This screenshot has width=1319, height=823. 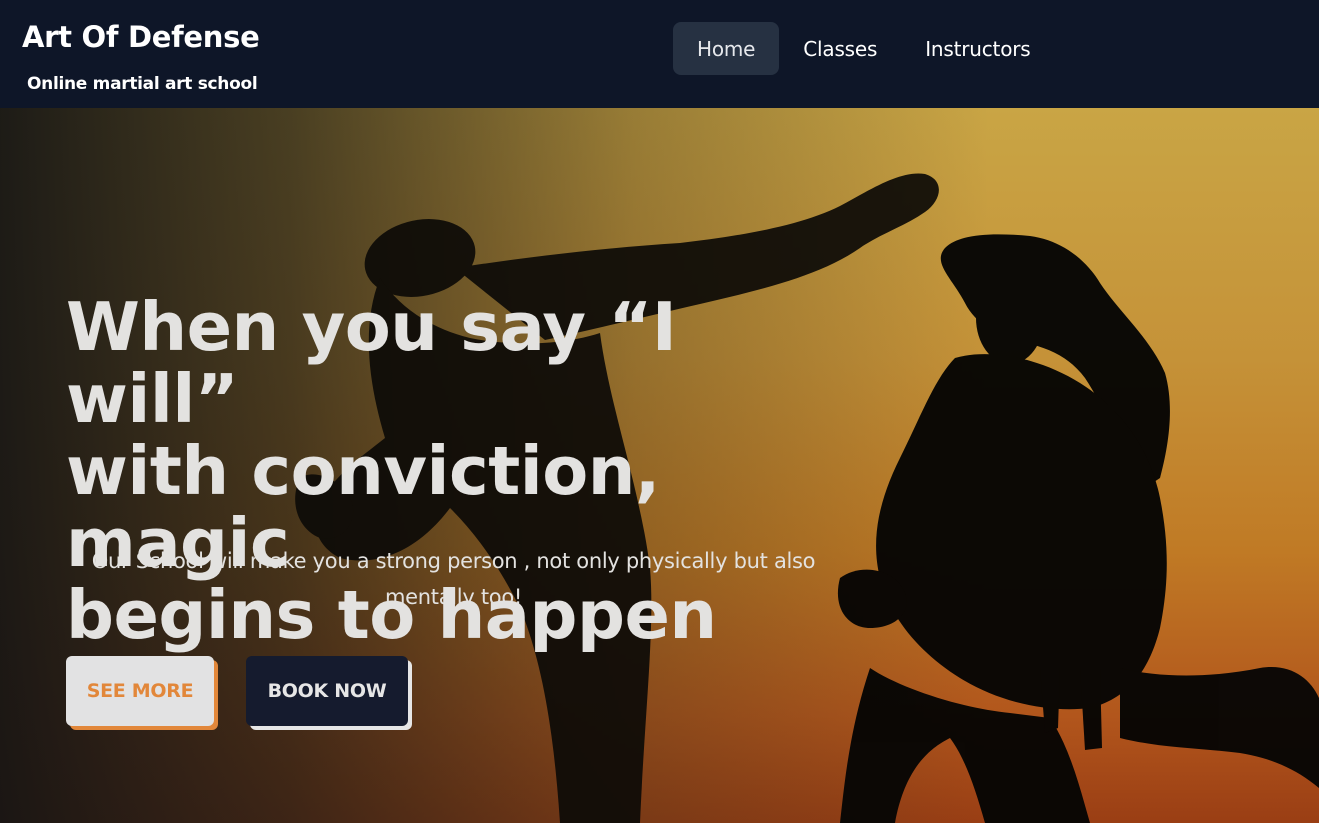 I want to click on book-now-button: BOOK NOW, so click(x=327, y=691).